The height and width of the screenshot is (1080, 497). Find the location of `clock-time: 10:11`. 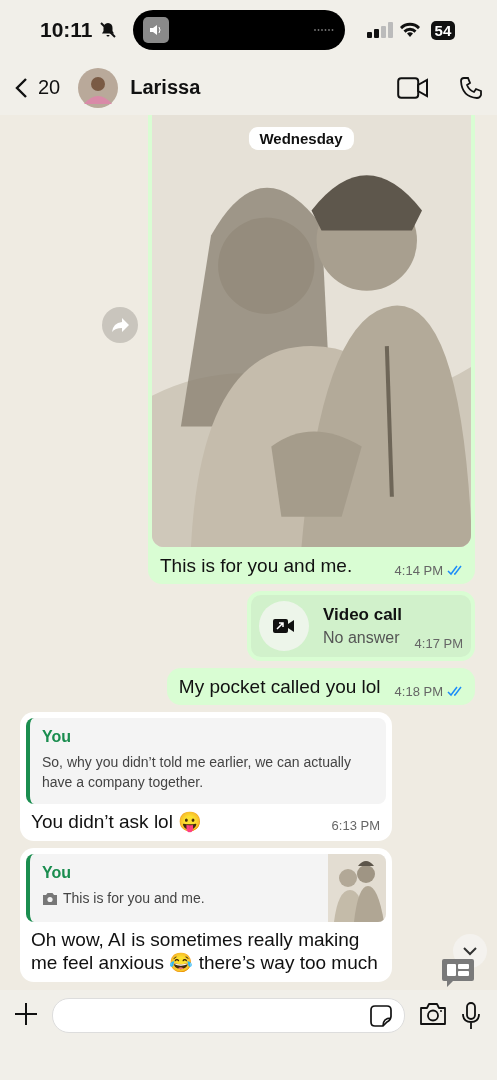

clock-time: 10:11 is located at coordinates (66, 30).